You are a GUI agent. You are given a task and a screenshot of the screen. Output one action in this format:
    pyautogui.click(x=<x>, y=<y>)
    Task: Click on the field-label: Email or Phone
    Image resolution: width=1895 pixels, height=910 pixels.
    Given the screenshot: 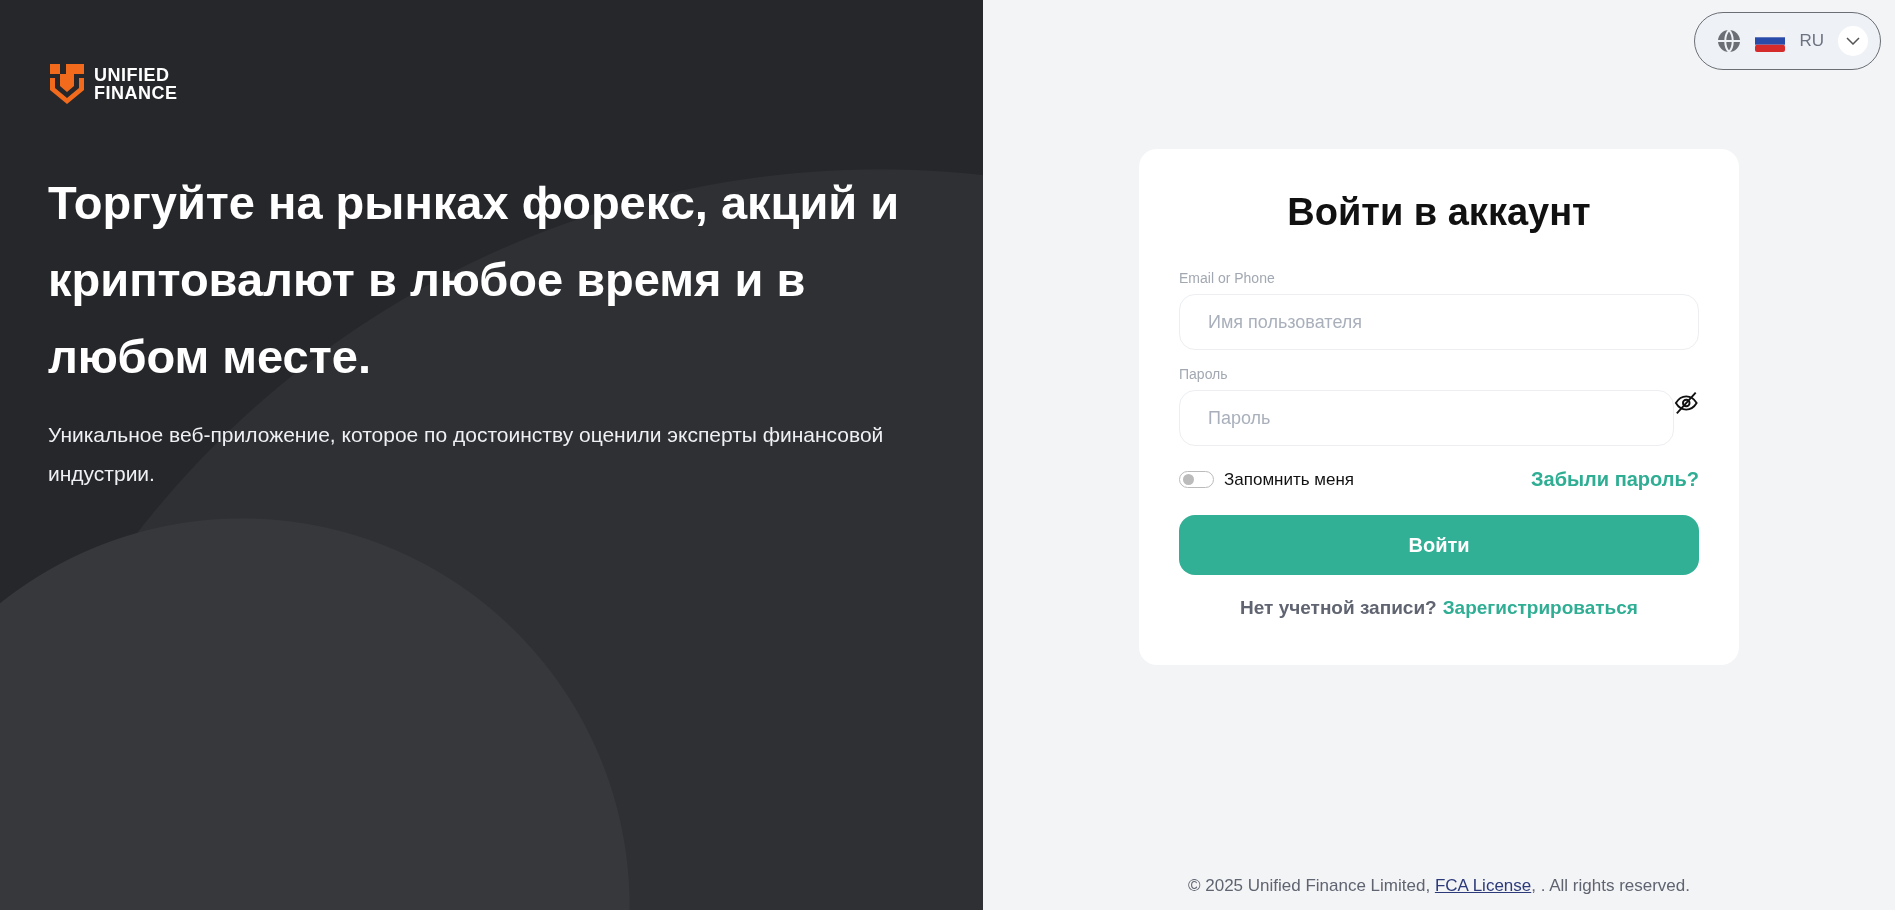 What is the action you would take?
    pyautogui.click(x=1227, y=278)
    